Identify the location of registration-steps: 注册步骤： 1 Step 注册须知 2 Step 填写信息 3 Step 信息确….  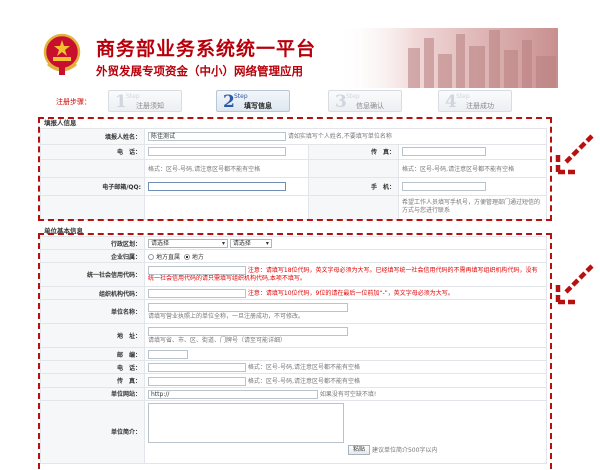
(298, 101).